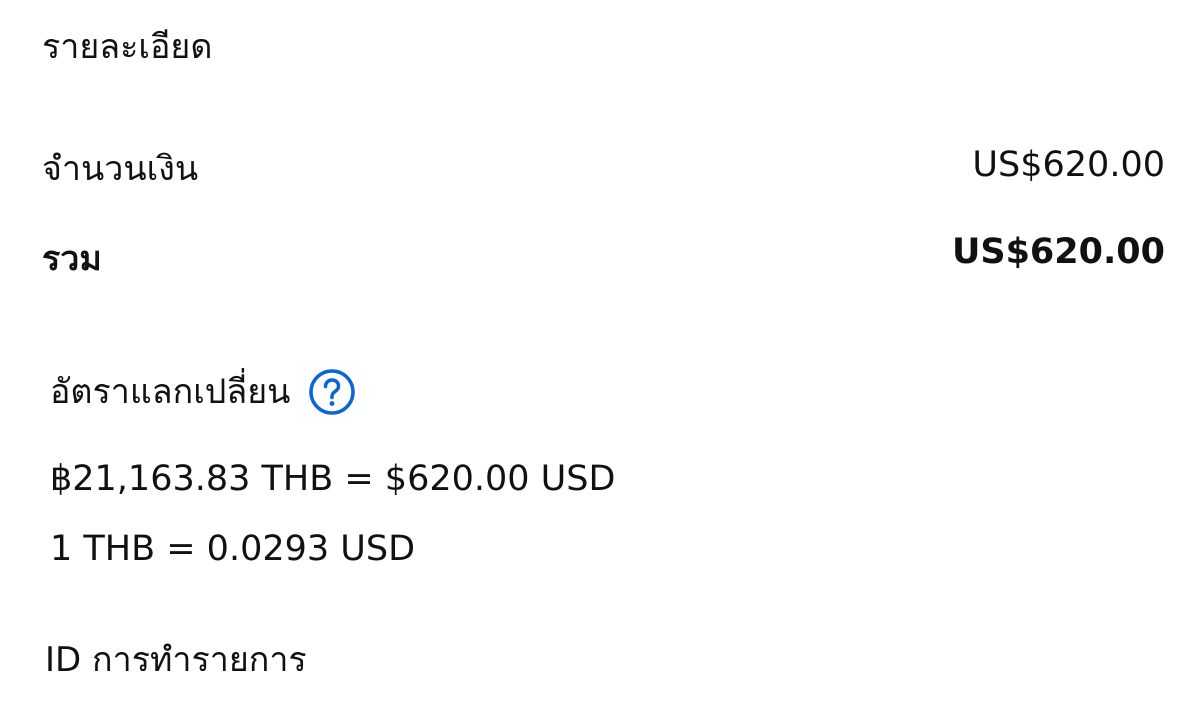  I want to click on exchange-rate-heading: อัตราแลกเปลี่ยน, so click(203, 392).